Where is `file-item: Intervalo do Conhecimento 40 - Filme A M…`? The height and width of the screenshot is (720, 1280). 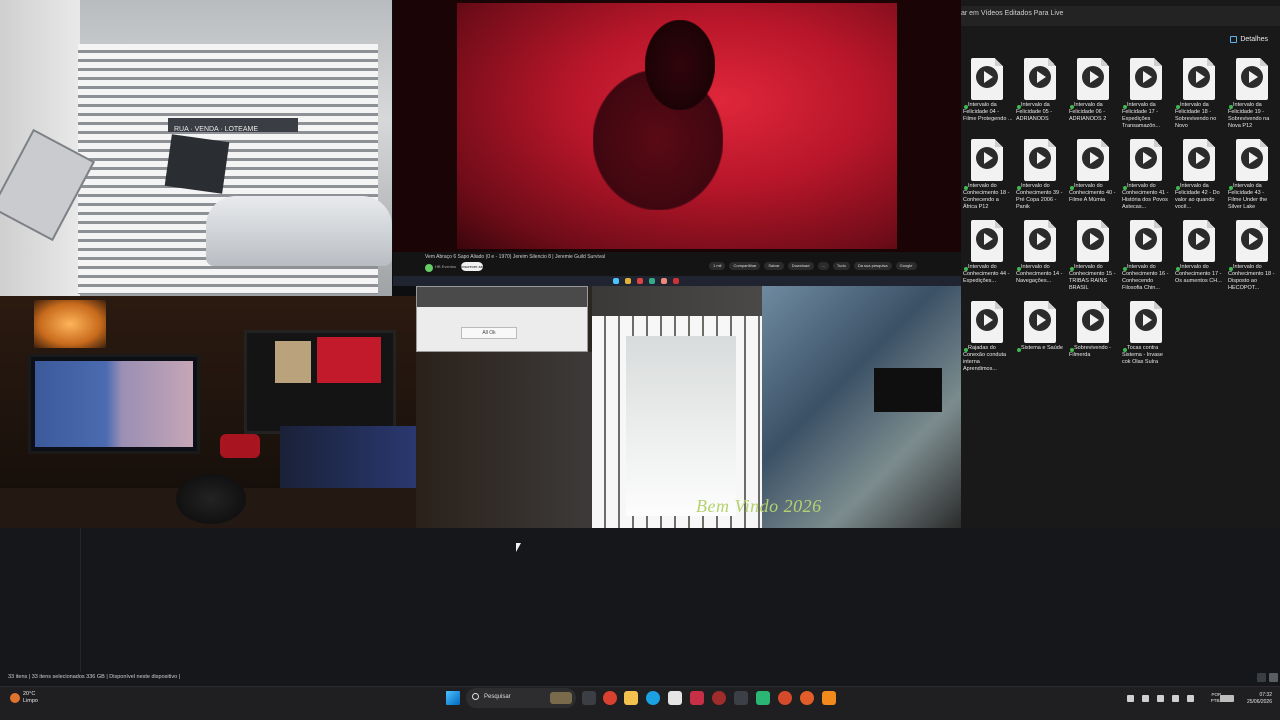
file-item: Intervalo do Conhecimento 40 - Filme A M… is located at coordinates (1094, 179).